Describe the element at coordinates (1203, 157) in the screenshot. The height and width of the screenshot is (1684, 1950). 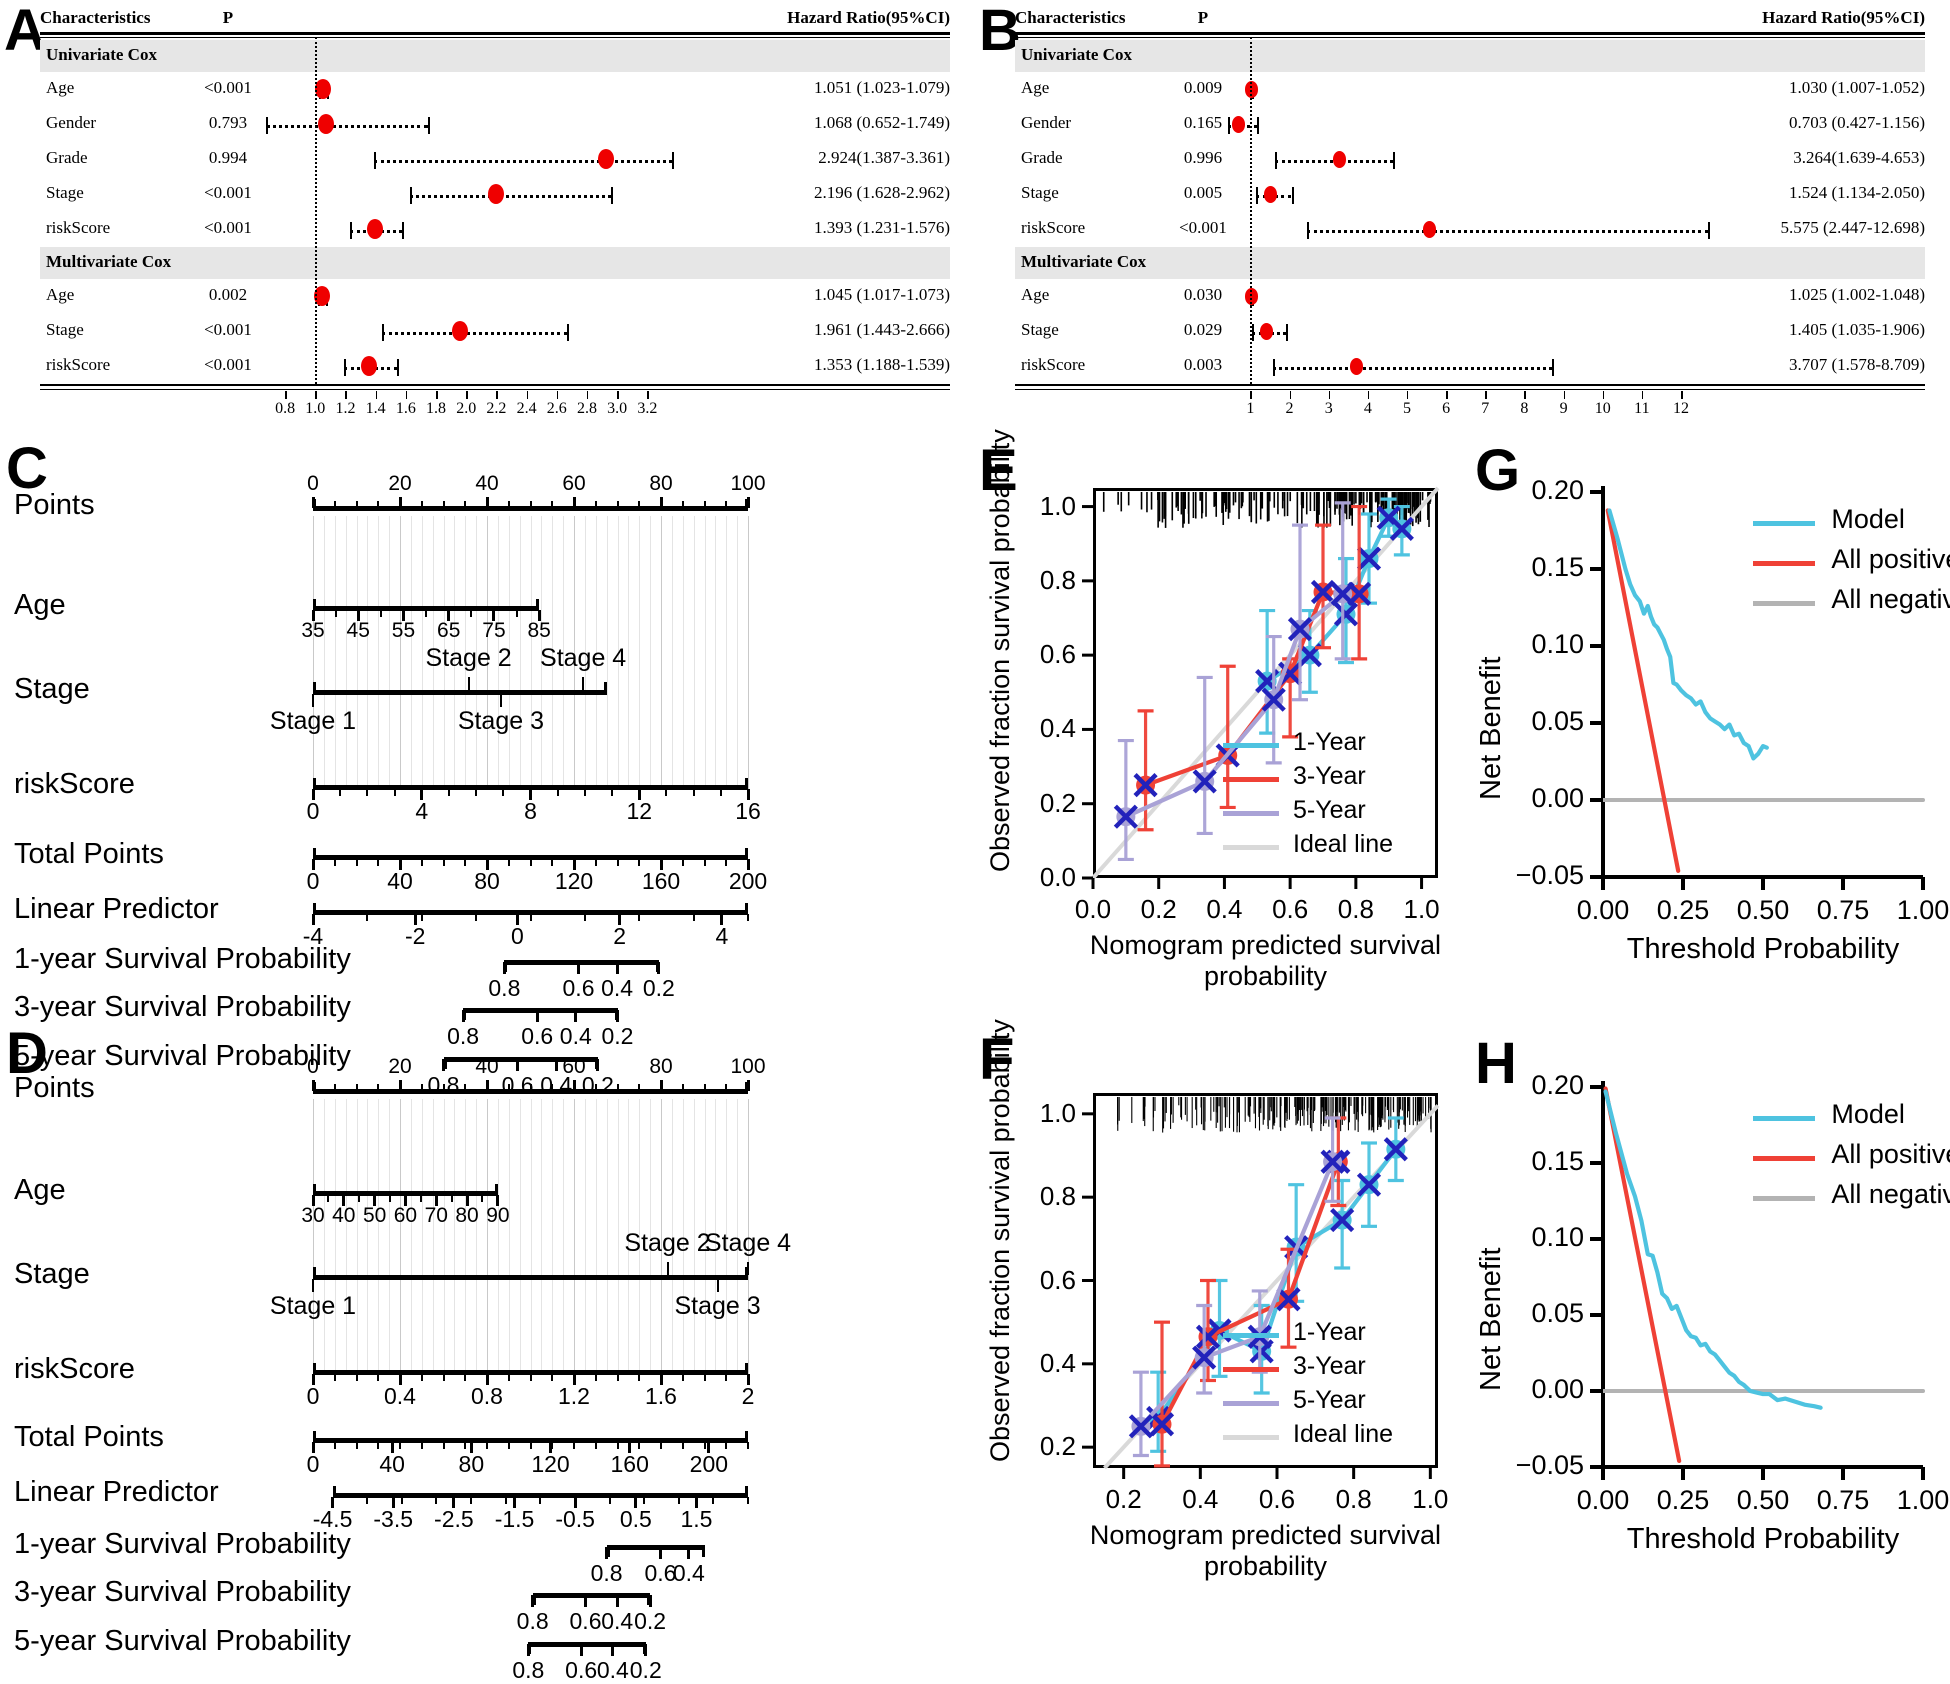
I see `forest-row-p: 0.996` at that location.